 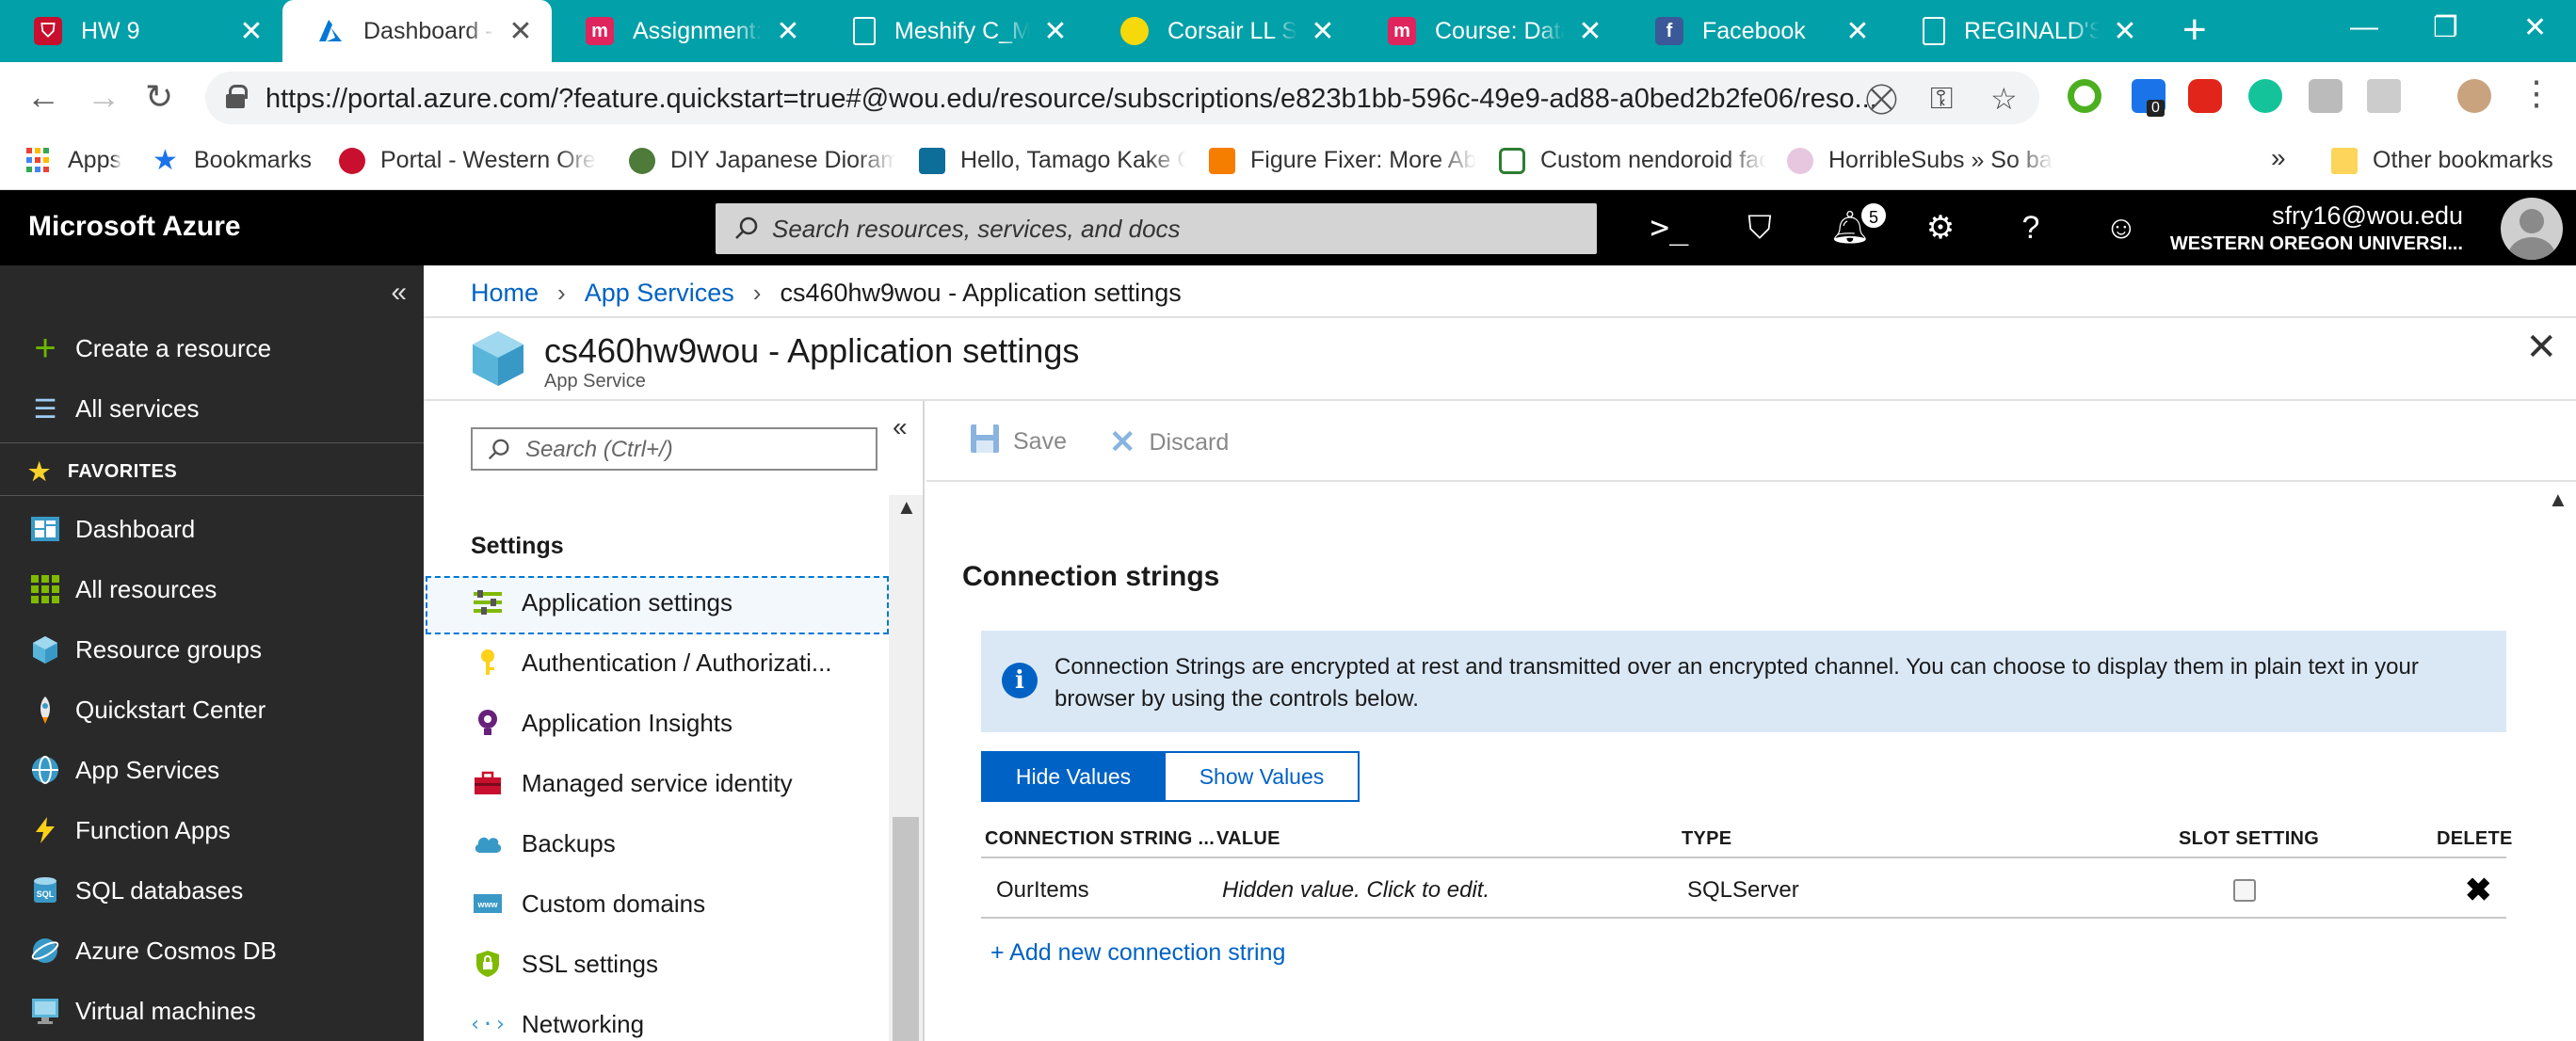 What do you see at coordinates (1669, 228) in the screenshot?
I see `cloud-shell-icon: >_` at bounding box center [1669, 228].